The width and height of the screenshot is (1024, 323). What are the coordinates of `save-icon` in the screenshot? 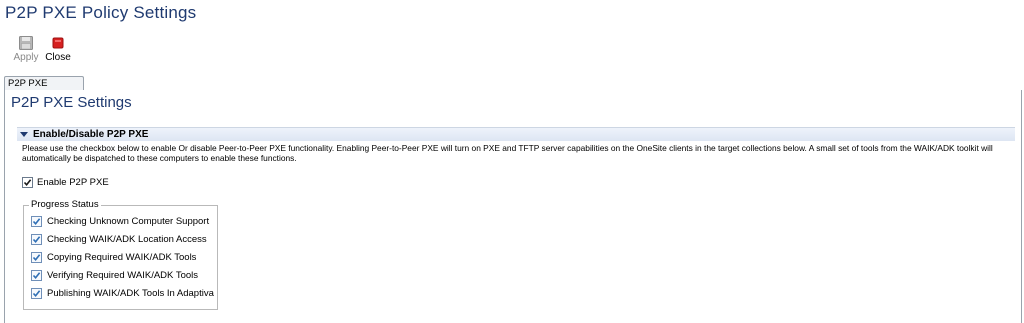 It's located at (26, 43).